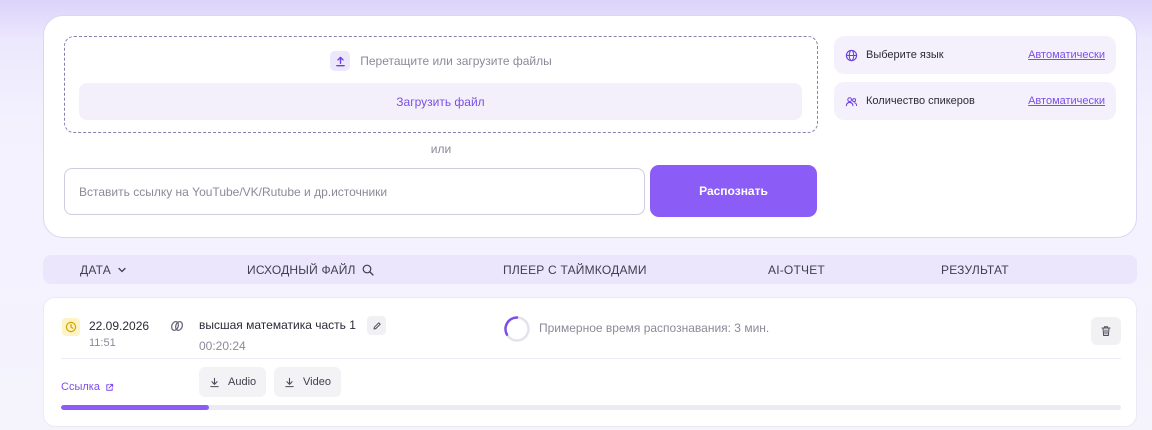 The height and width of the screenshot is (430, 1152). I want to click on external-link-icon, so click(110, 387).